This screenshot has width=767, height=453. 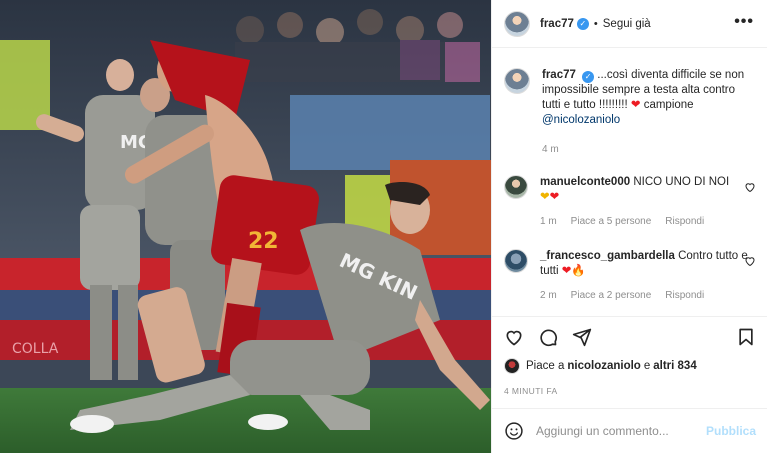 I want to click on publish-button: Pubblica, so click(x=731, y=431).